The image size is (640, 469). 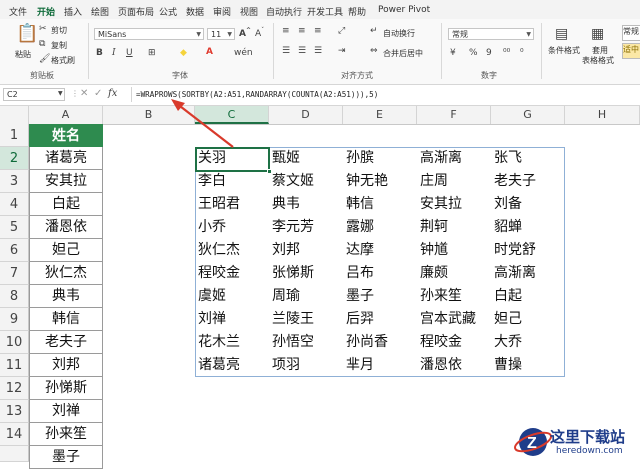 I want to click on annotation-arrow, so click(x=202, y=123).